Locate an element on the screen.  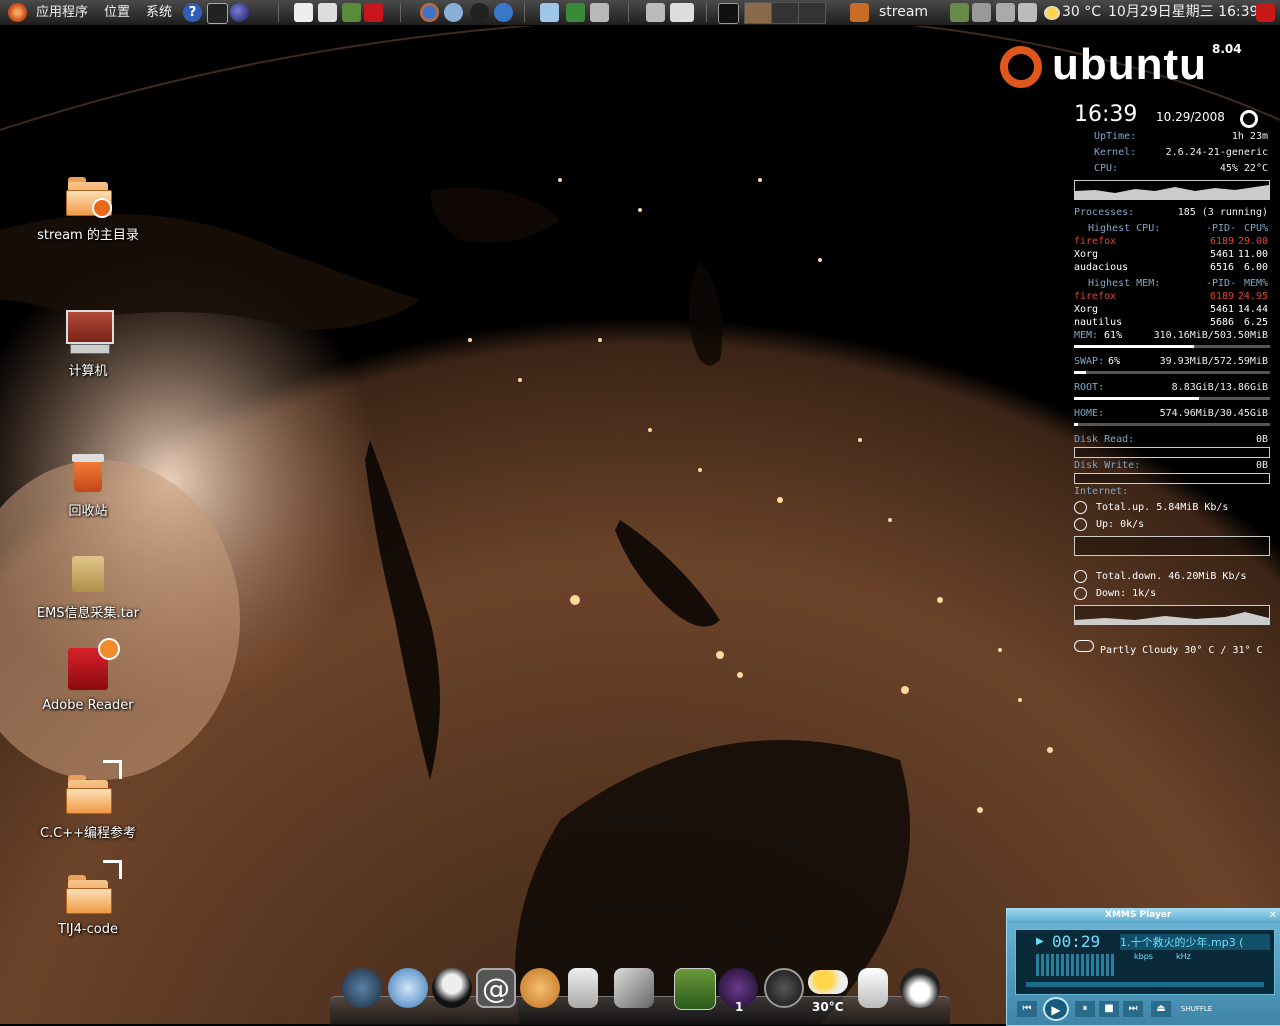
help-icon: ? is located at coordinates (192, 12).